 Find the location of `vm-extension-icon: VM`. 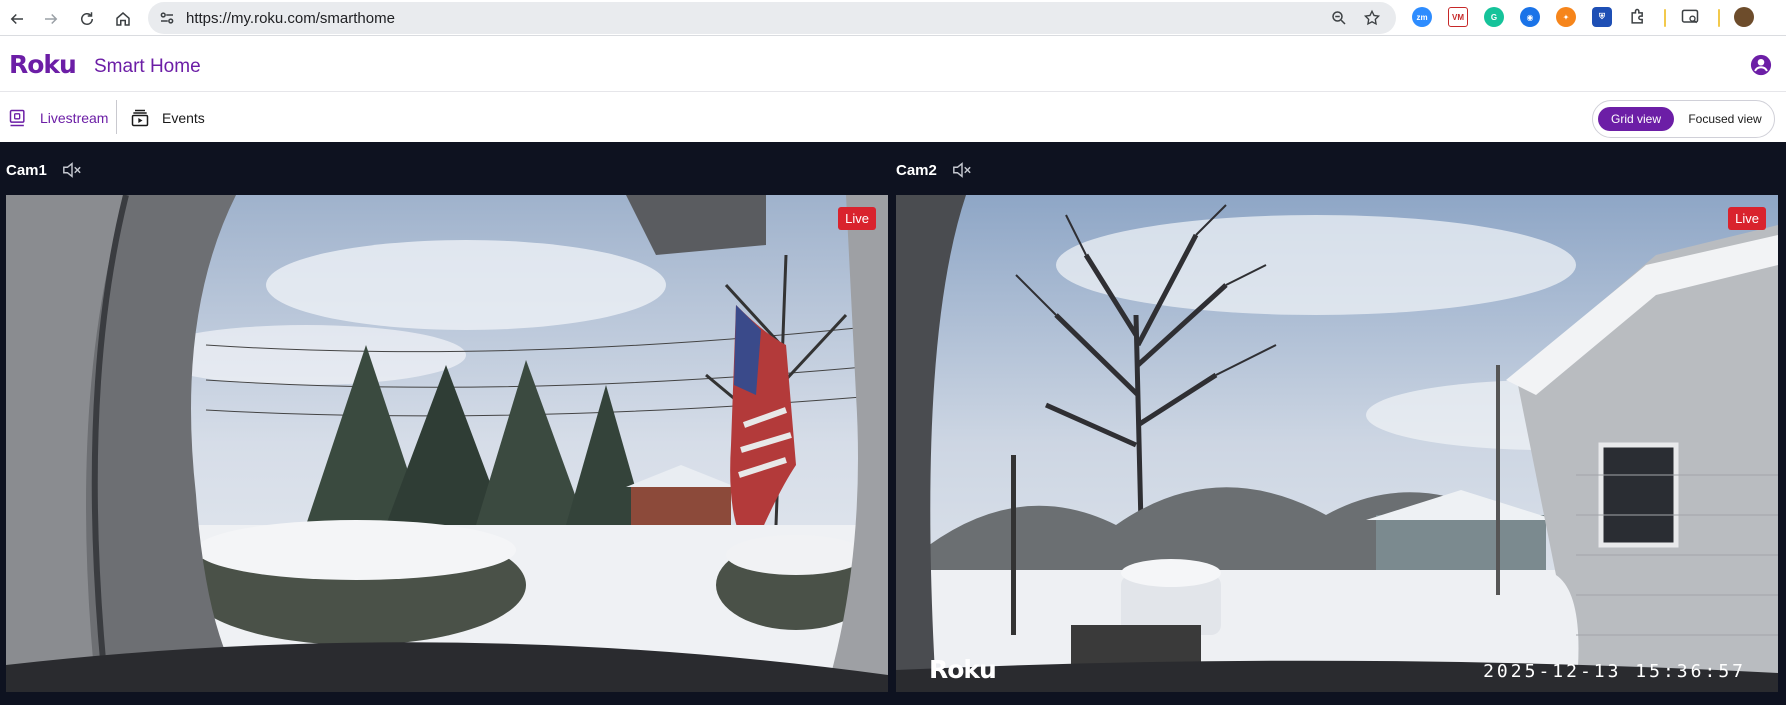

vm-extension-icon: VM is located at coordinates (1458, 17).